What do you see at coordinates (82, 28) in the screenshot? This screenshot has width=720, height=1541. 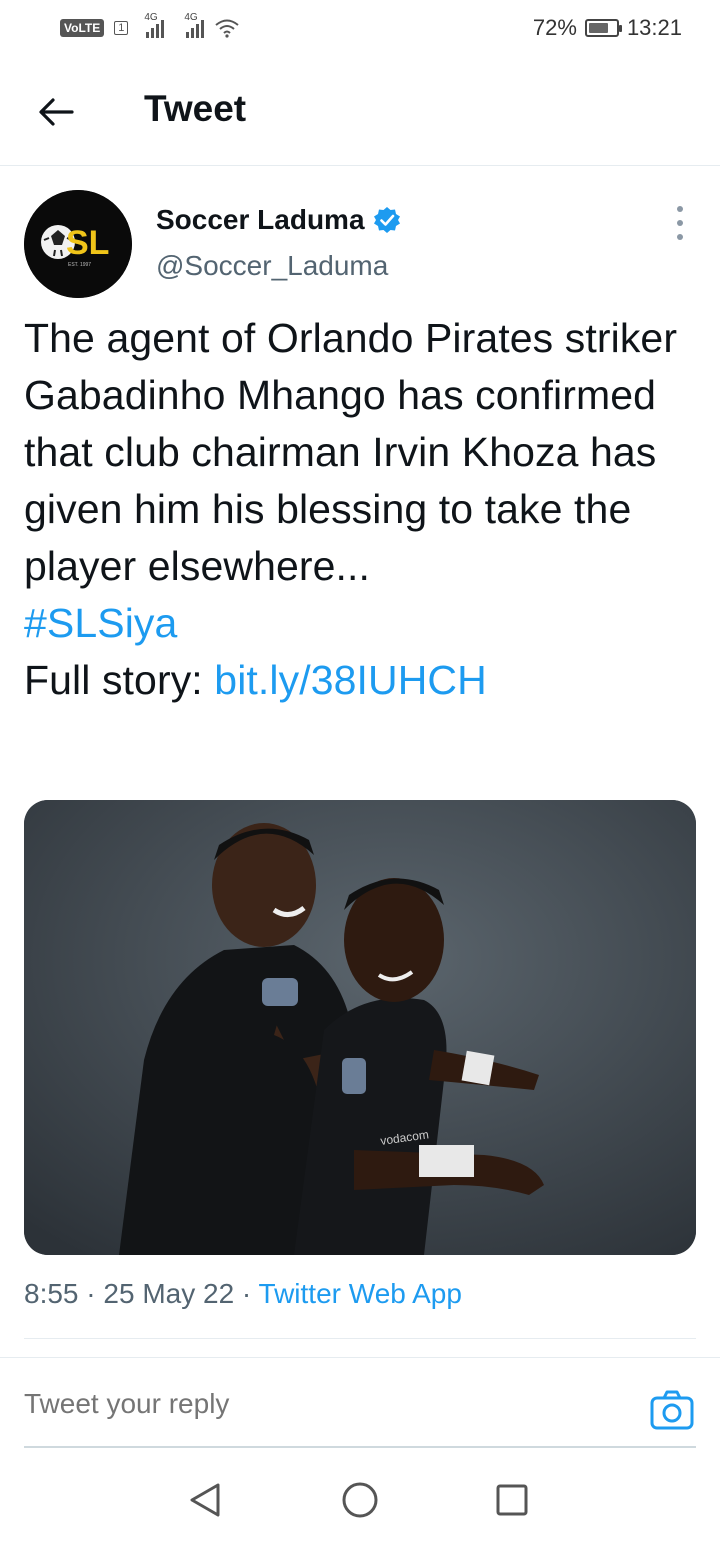 I see `volte-badge: VoLTE` at bounding box center [82, 28].